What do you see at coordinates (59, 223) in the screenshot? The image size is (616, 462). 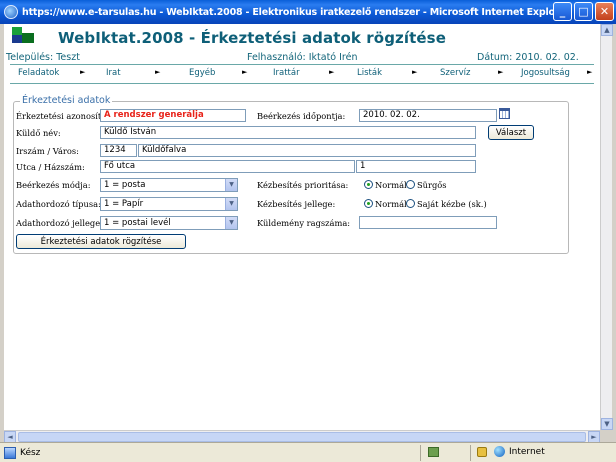 I see `jelleg-label: Adathordozó jellege:` at bounding box center [59, 223].